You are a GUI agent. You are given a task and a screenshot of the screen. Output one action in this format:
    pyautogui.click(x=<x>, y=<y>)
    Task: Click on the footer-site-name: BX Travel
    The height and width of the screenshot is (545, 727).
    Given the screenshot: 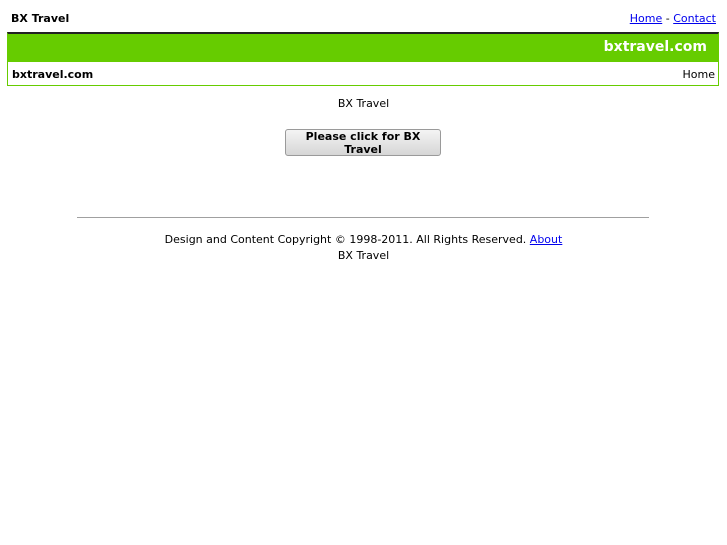 What is the action you would take?
    pyautogui.click(x=363, y=255)
    